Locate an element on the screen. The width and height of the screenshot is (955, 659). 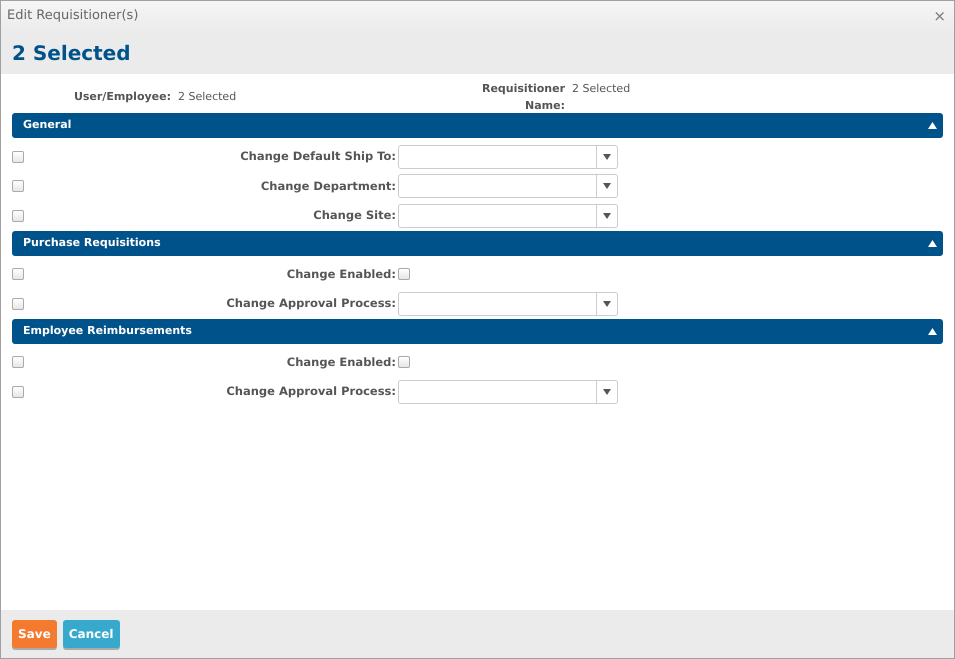
section-header: Employee Reimbursements is located at coordinates (477, 331).